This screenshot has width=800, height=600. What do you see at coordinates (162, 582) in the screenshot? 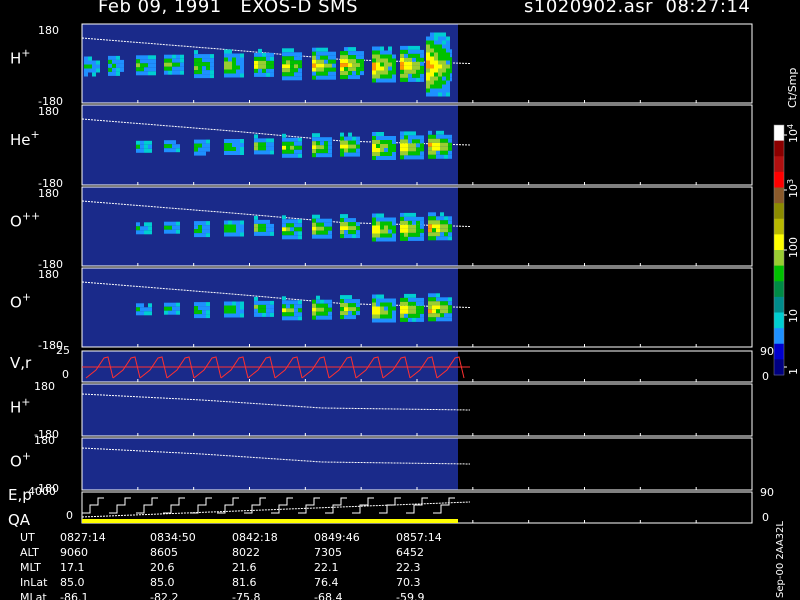
I see `ephemeris-value: 85.0` at bounding box center [162, 582].